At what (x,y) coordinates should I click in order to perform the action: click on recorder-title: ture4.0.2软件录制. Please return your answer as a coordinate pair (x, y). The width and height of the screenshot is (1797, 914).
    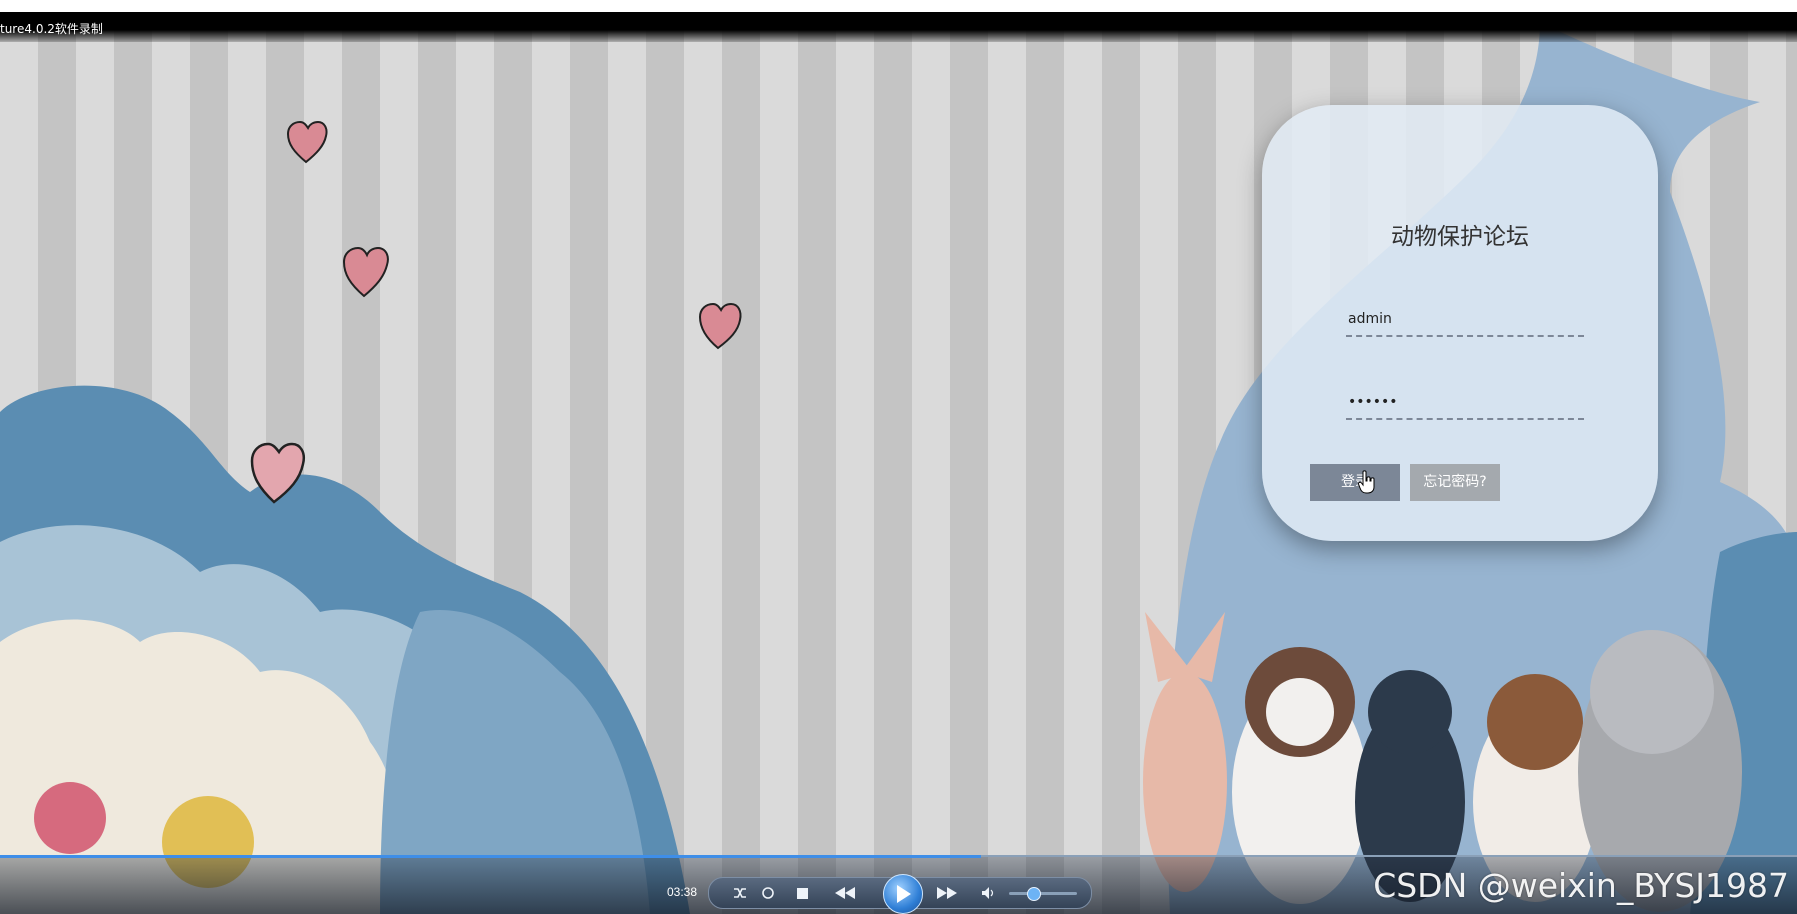
    Looking at the image, I should click on (51, 29).